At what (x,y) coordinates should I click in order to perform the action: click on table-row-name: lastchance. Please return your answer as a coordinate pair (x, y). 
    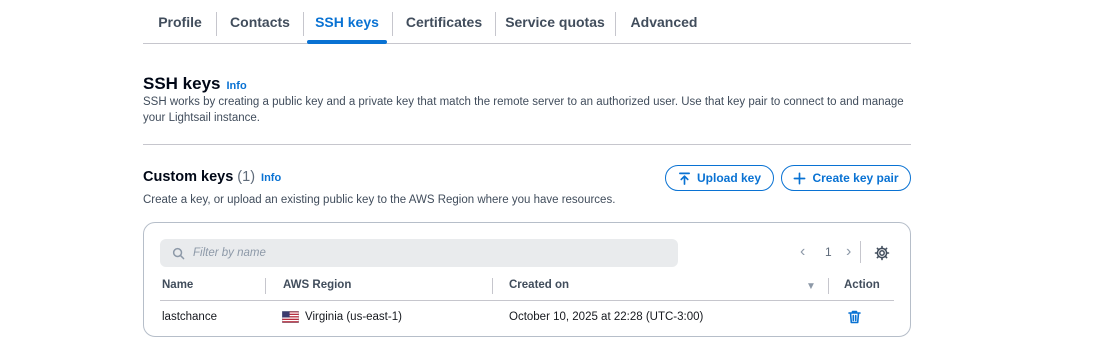
    Looking at the image, I should click on (189, 317).